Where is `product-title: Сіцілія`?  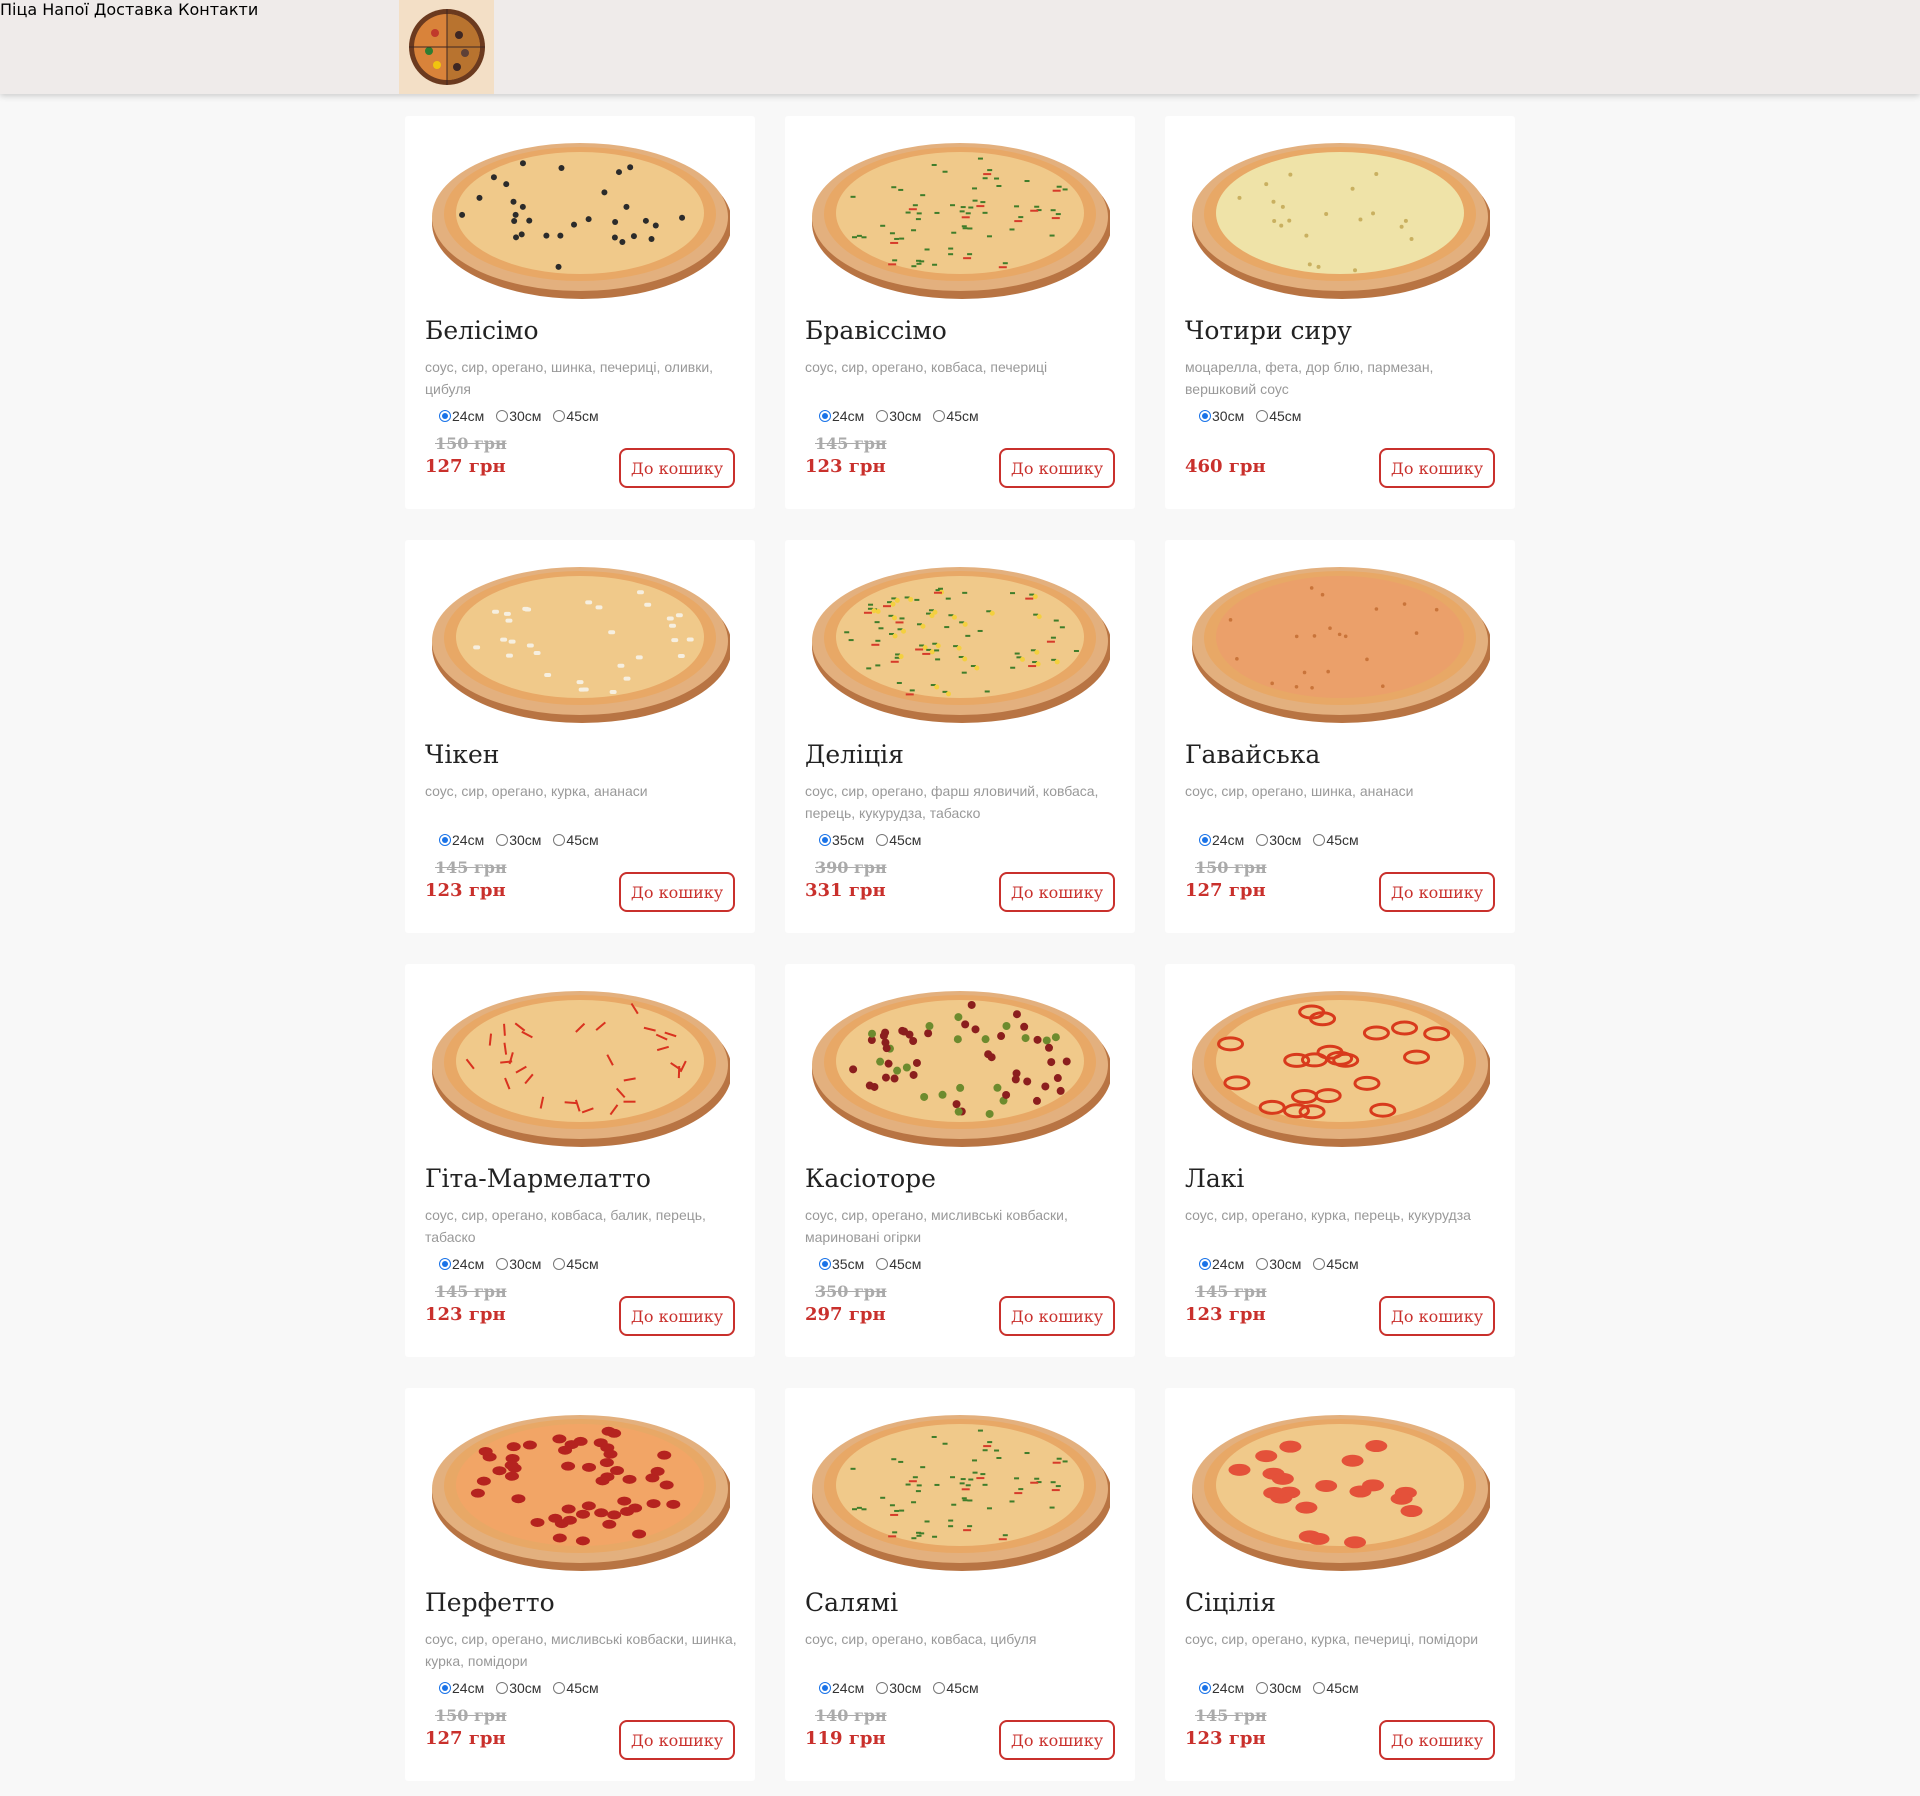
product-title: Сіцілія is located at coordinates (1230, 1602).